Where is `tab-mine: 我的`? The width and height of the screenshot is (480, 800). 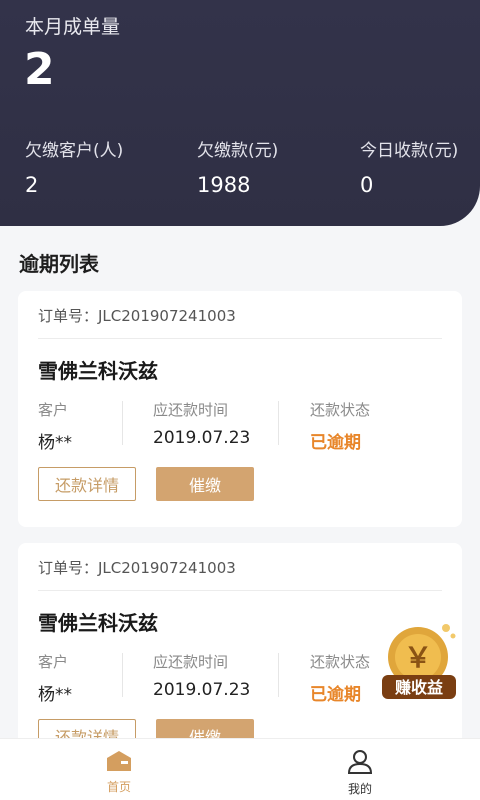
tab-mine: 我的 is located at coordinates (360, 773).